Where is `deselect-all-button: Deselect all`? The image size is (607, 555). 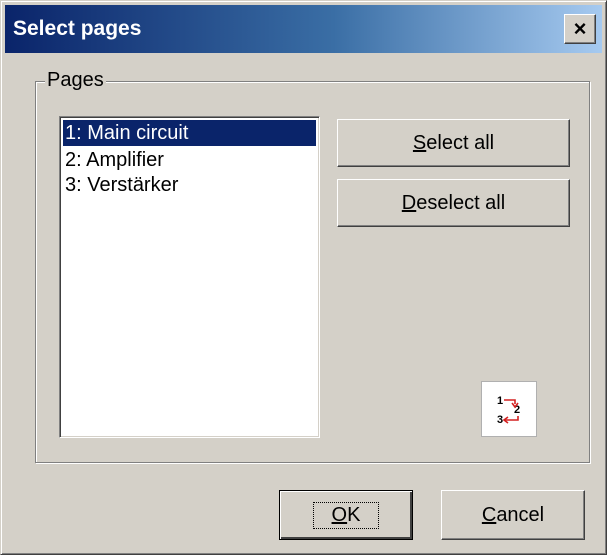
deselect-all-button: Deselect all is located at coordinates (453, 203).